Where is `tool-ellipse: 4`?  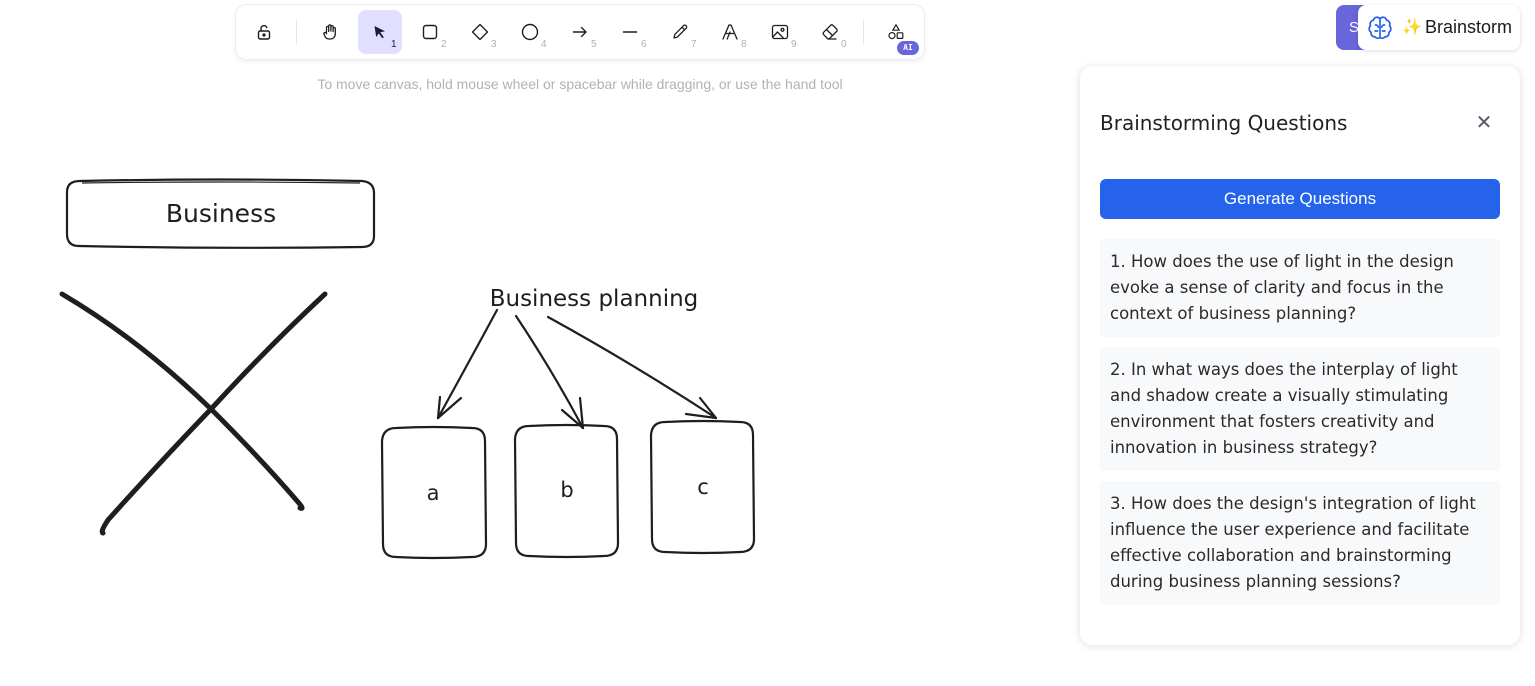 tool-ellipse: 4 is located at coordinates (530, 32).